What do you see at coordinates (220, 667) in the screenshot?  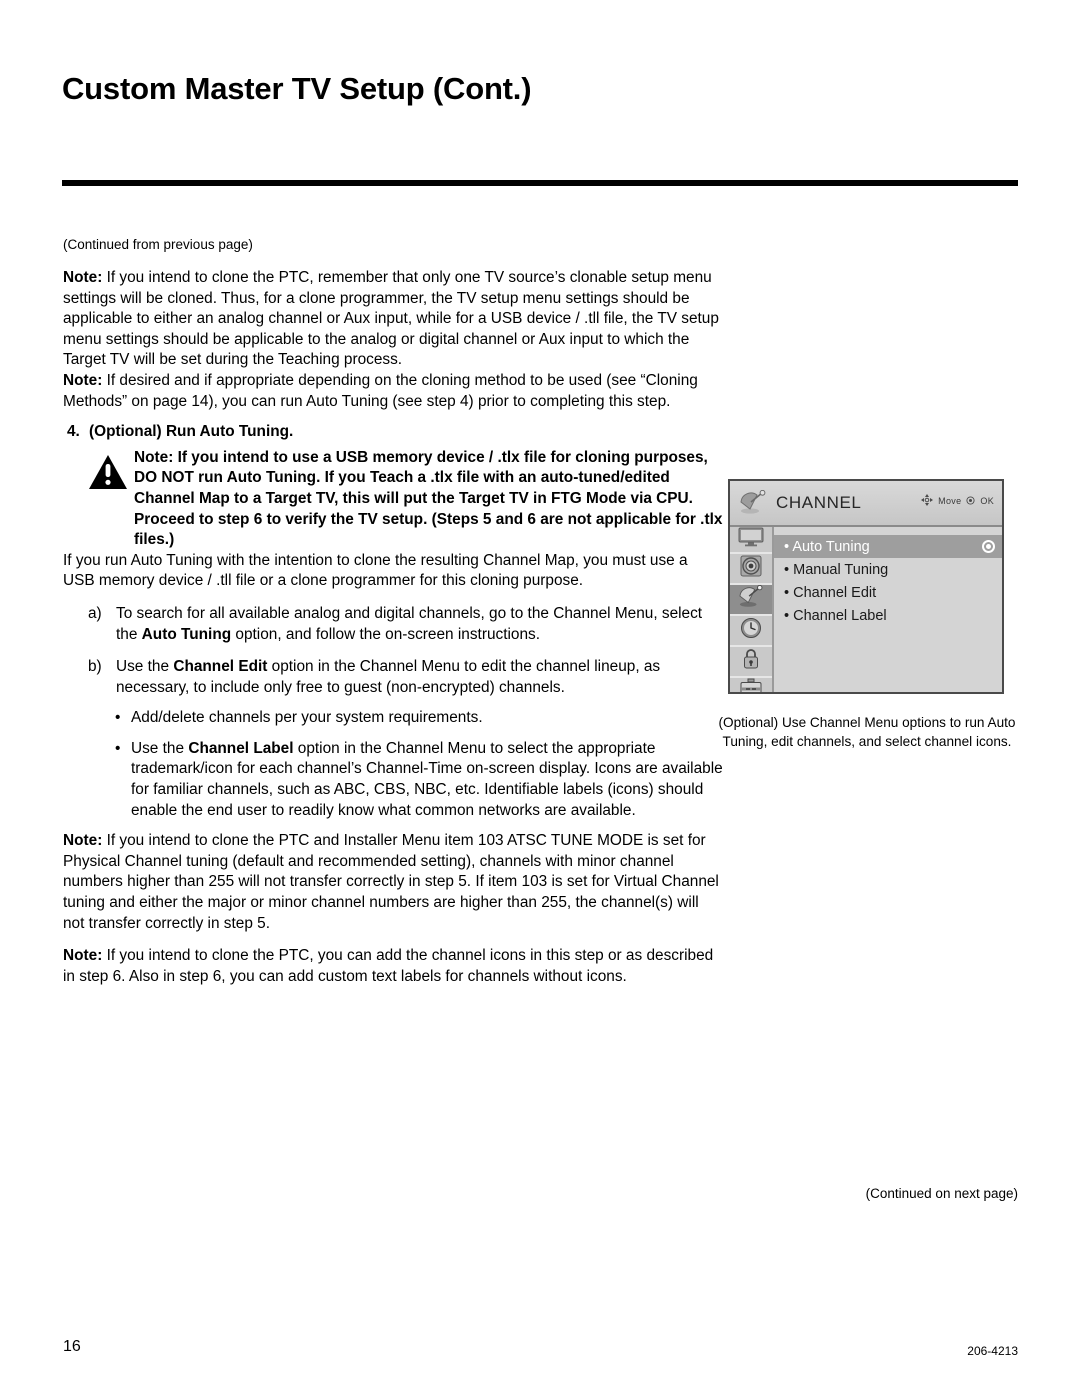 I see `emphasis-channel-edit: Channel Edit` at bounding box center [220, 667].